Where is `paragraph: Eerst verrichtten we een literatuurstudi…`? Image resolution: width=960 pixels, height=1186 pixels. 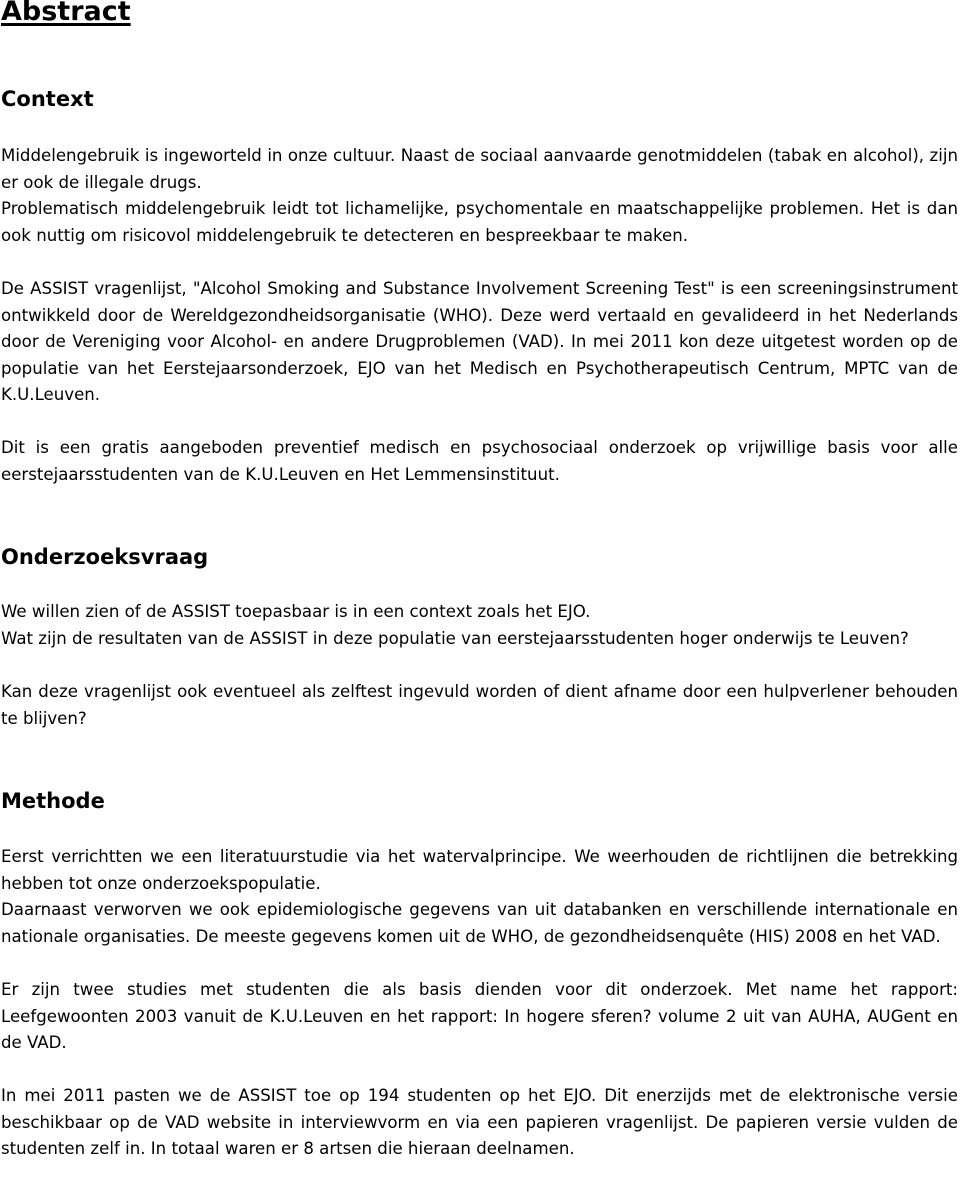 paragraph: Eerst verrichtten we een literatuurstudi… is located at coordinates (479, 870).